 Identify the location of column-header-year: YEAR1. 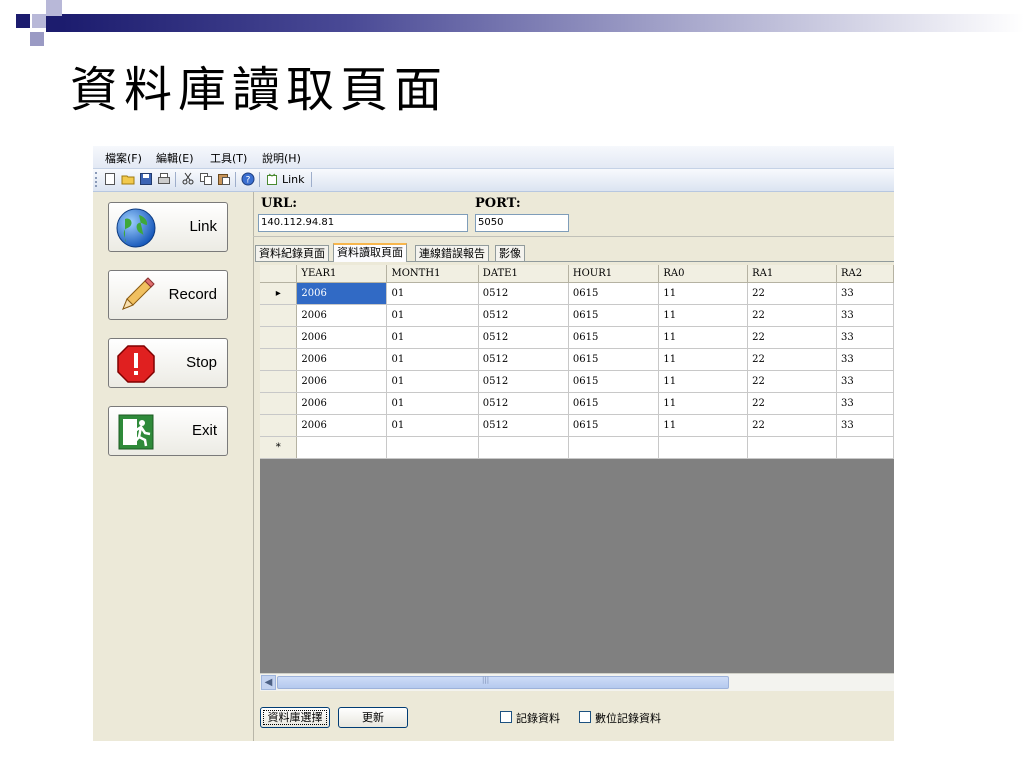
(342, 274).